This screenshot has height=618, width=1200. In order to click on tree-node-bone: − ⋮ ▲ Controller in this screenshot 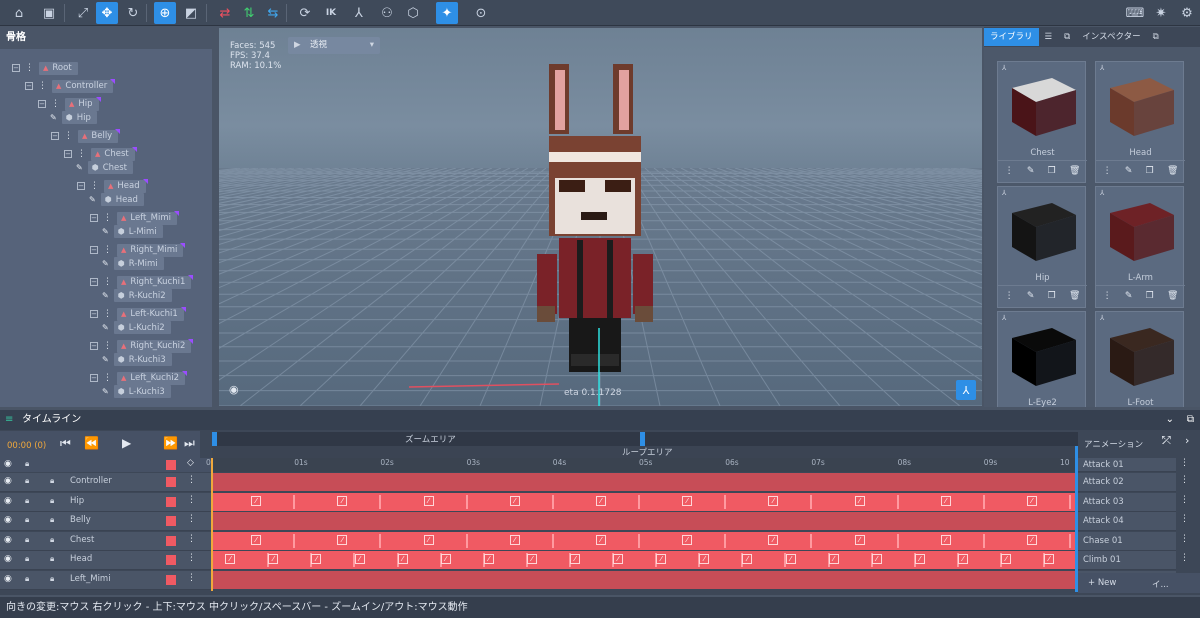, I will do `click(70, 85)`.